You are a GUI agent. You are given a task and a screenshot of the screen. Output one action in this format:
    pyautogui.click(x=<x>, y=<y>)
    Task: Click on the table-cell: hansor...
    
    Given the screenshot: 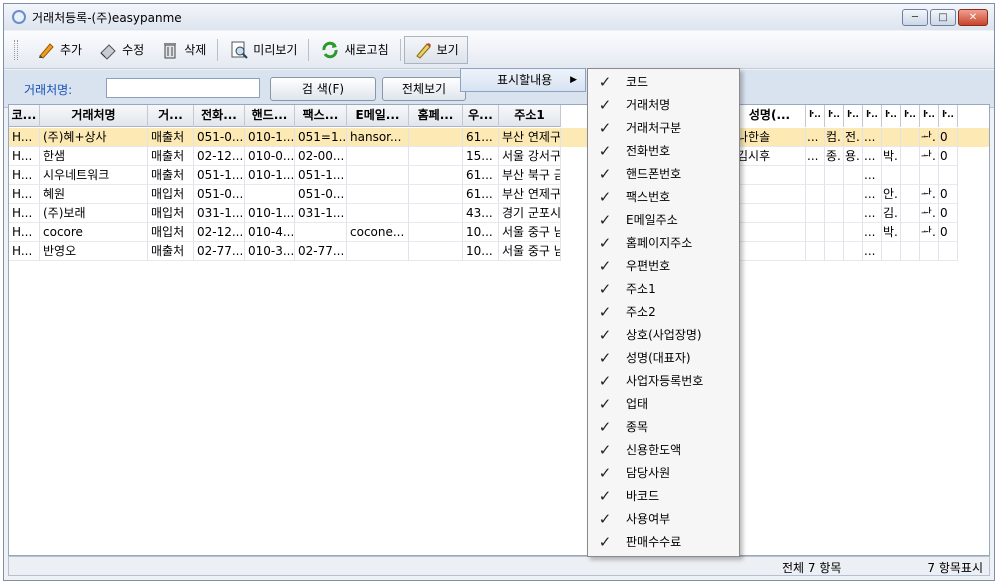 What is the action you would take?
    pyautogui.click(x=378, y=137)
    